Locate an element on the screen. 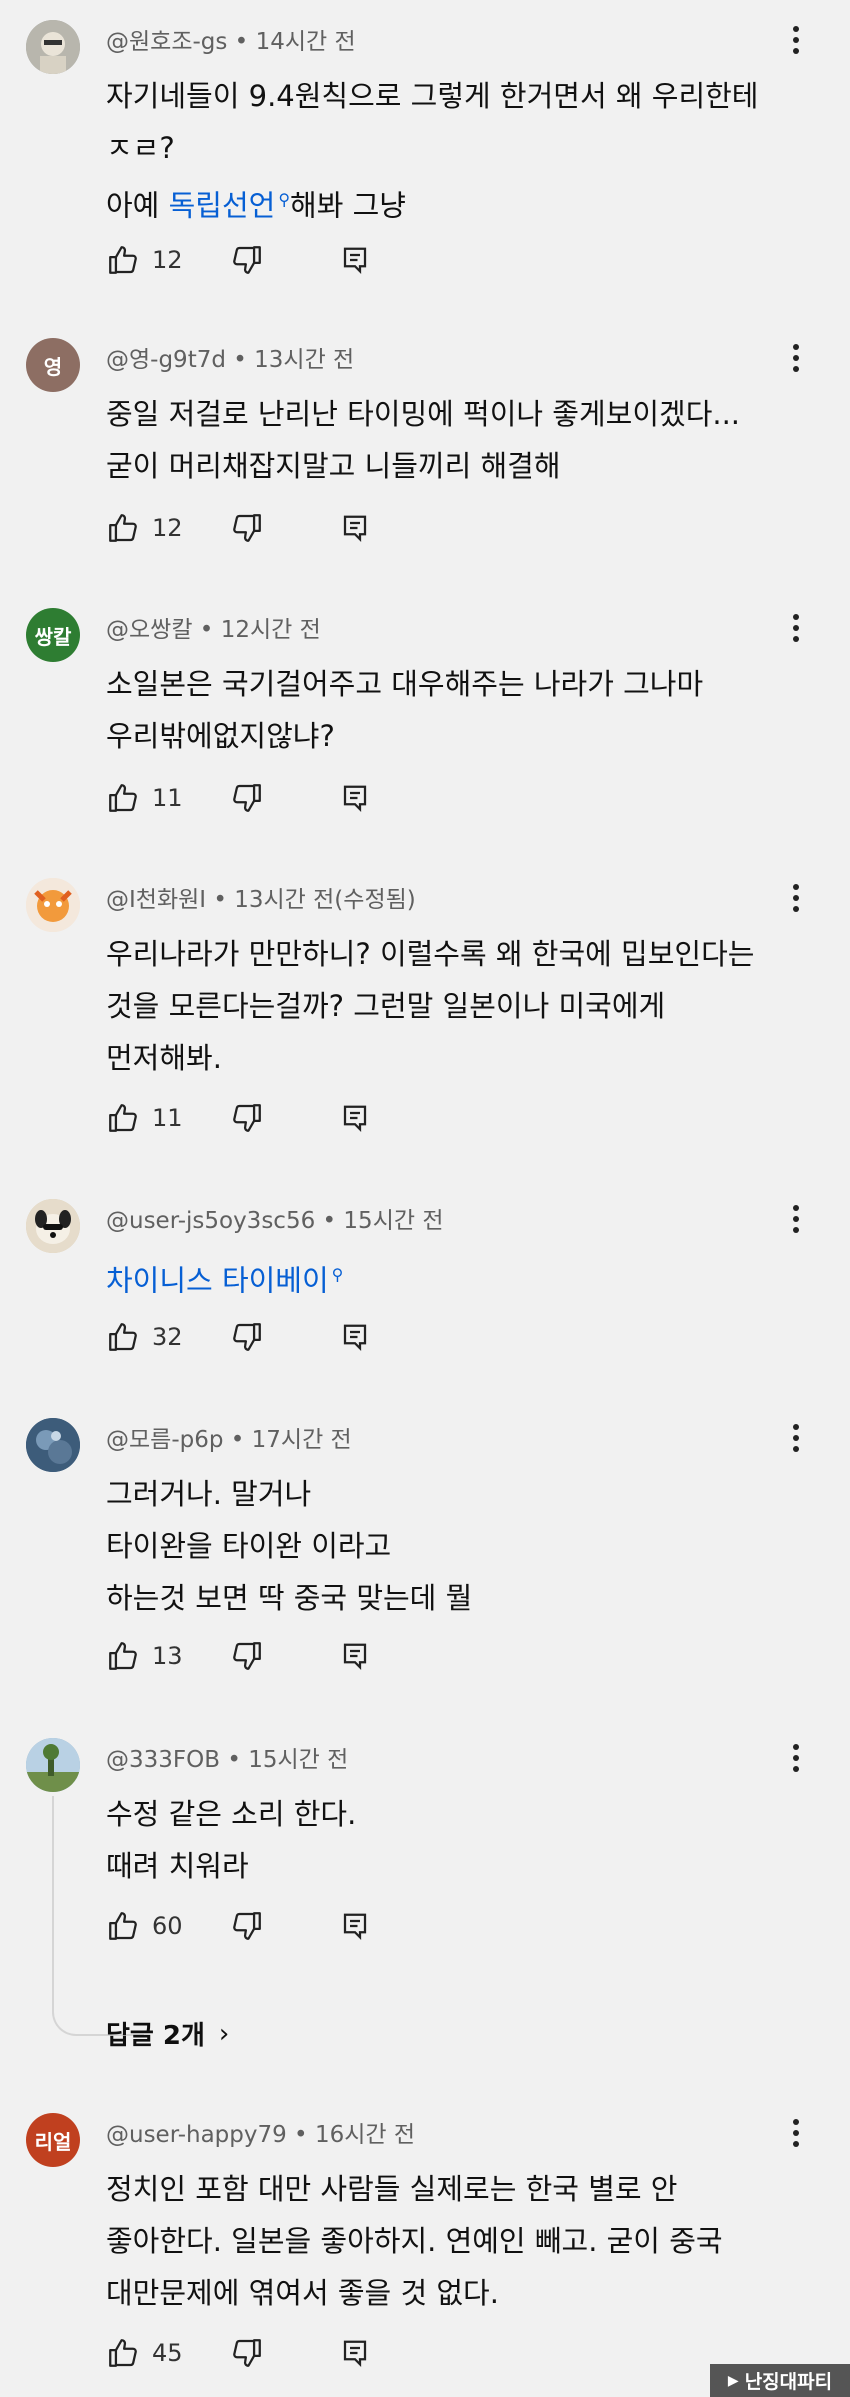 Image resolution: width=850 pixels, height=2397 pixels. comment-time: 14시간 전 is located at coordinates (305, 42).